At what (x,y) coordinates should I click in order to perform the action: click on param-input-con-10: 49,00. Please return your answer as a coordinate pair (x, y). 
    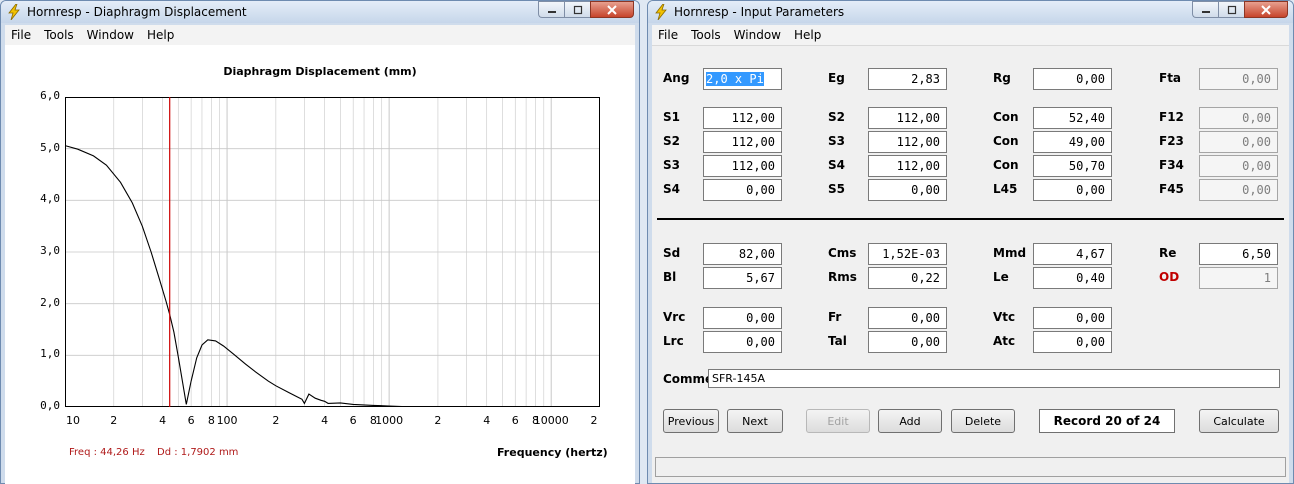
    Looking at the image, I should click on (1072, 142).